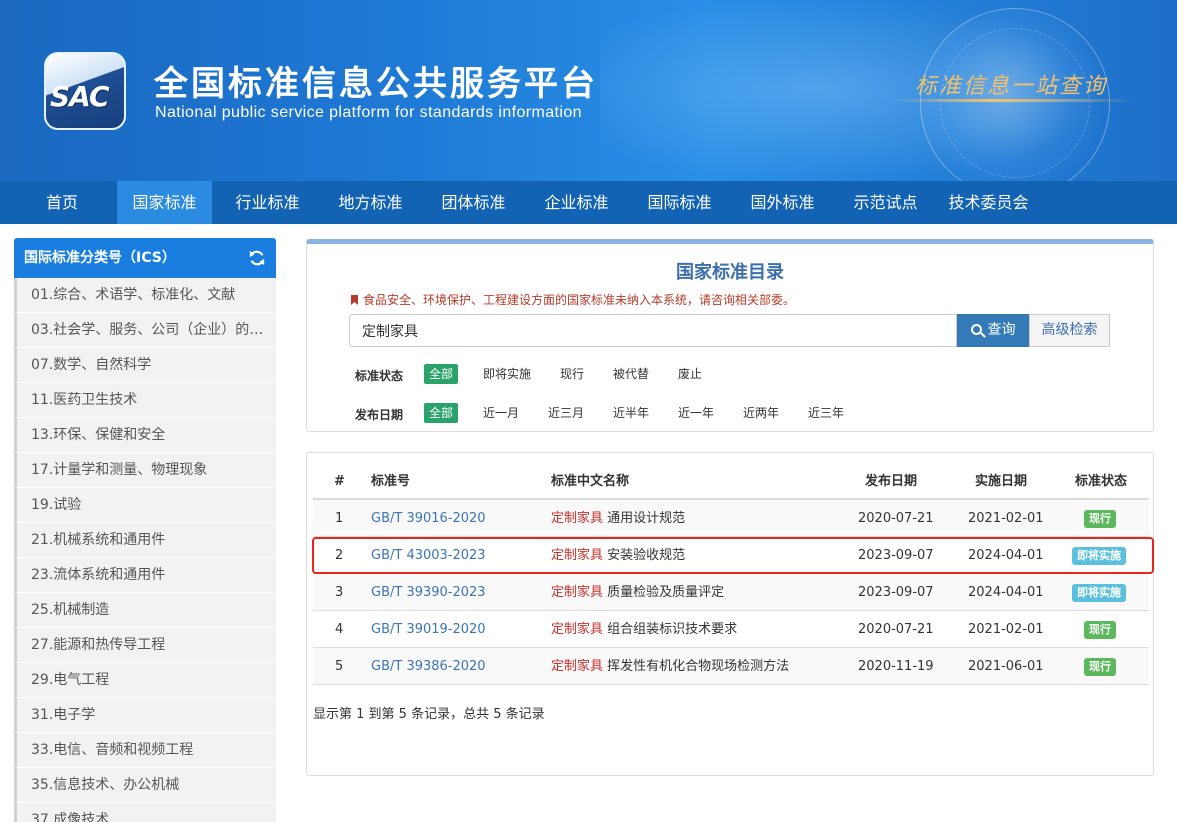 This screenshot has height=822, width=1177. What do you see at coordinates (428, 666) in the screenshot?
I see `standard-code-link: GB/T 39386-2020` at bounding box center [428, 666].